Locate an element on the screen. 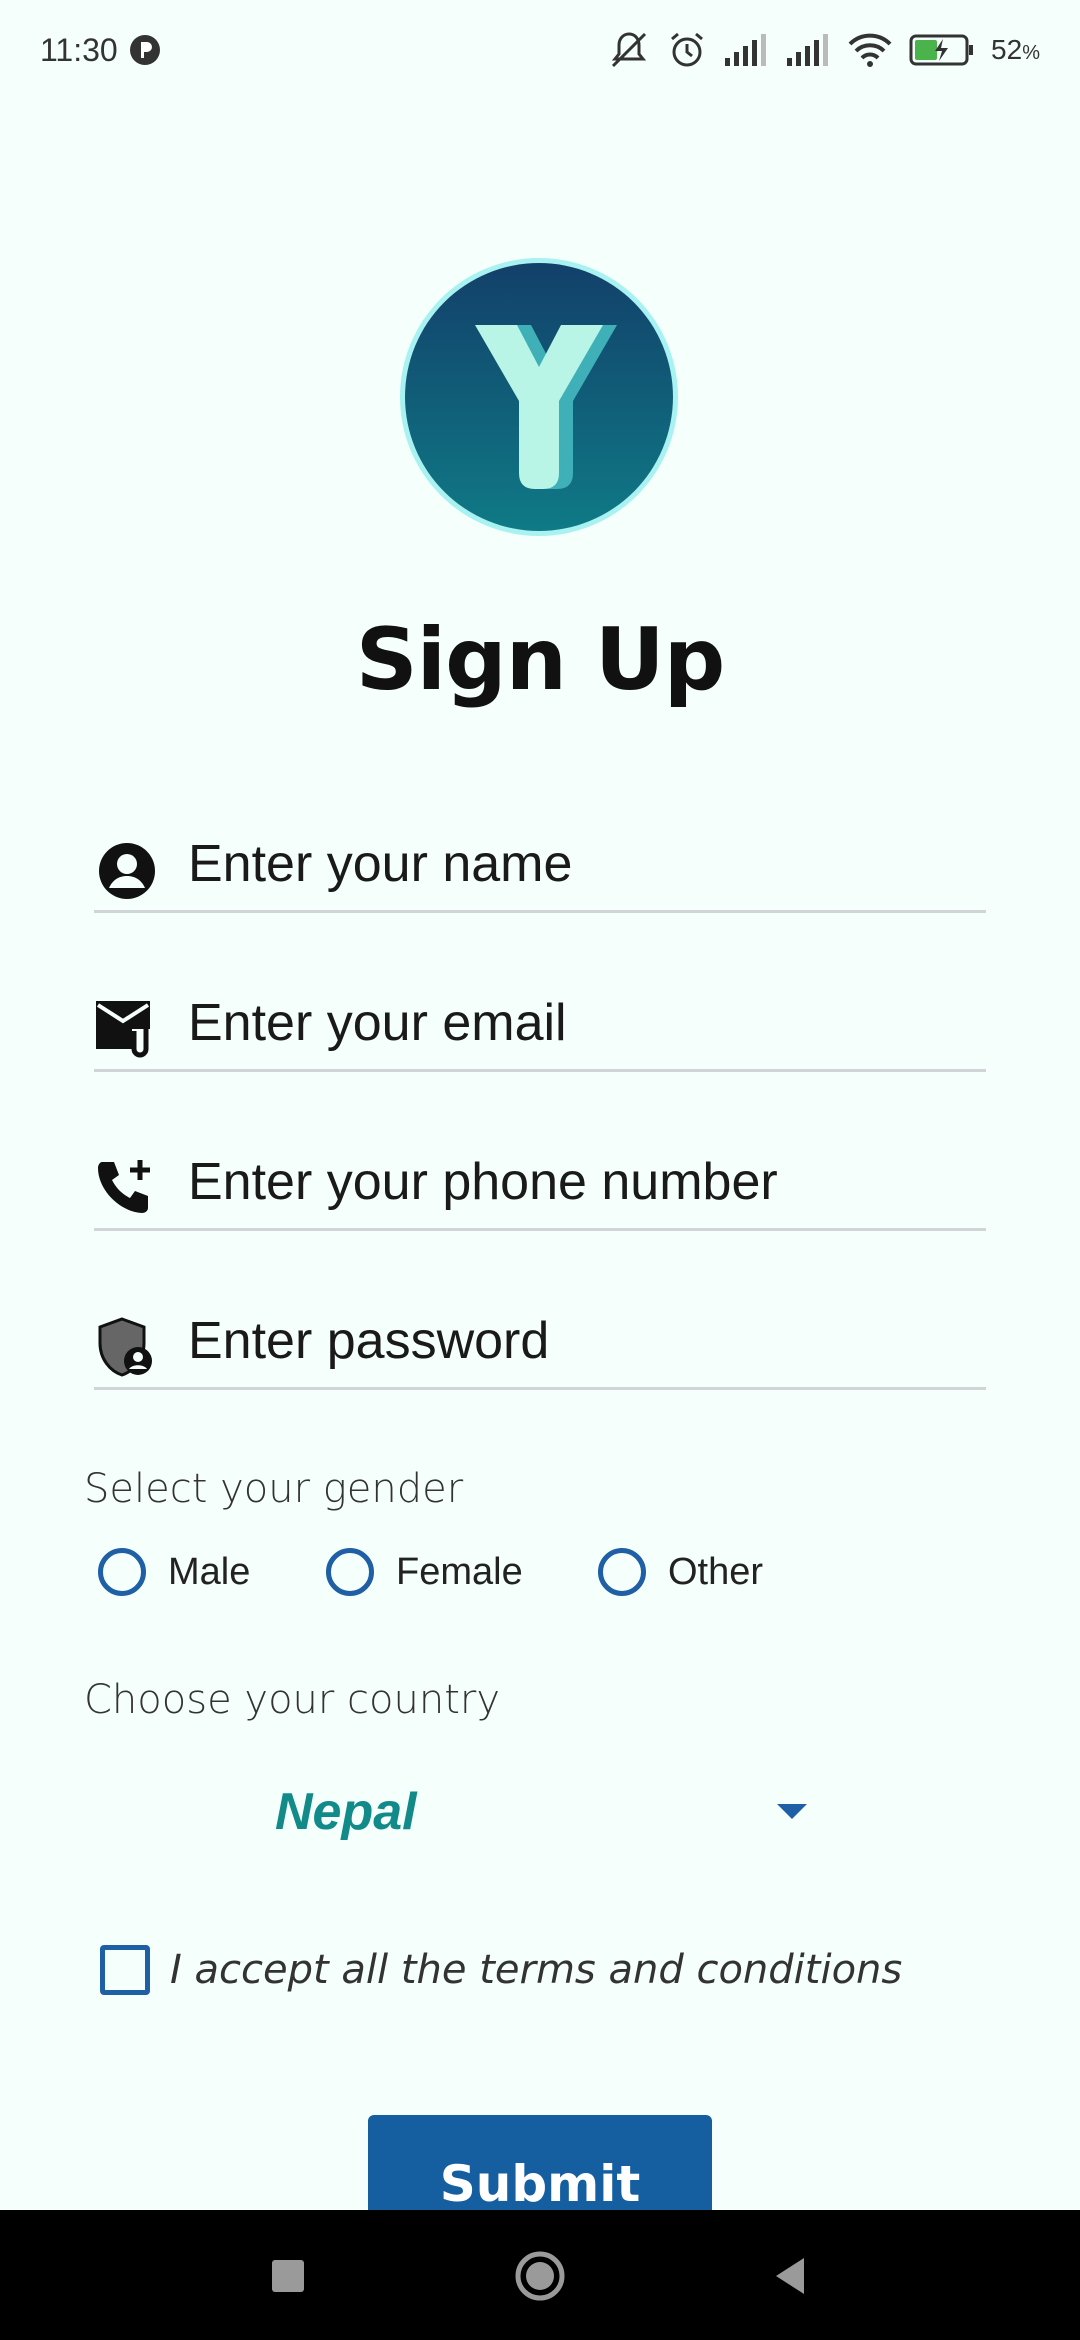  page-title: Sign Up is located at coordinates (540, 660).